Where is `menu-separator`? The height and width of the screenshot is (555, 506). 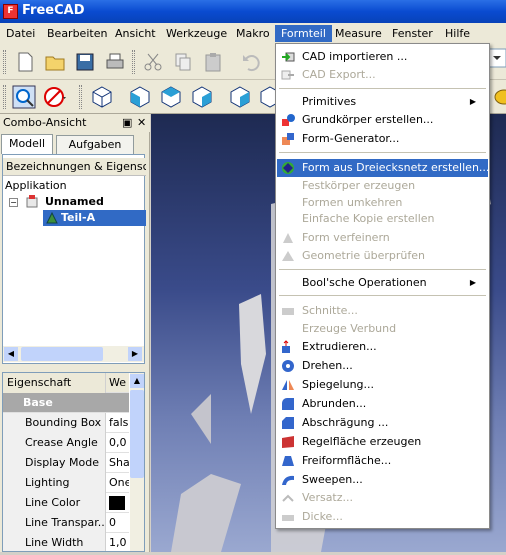
menu-separator is located at coordinates (382, 295).